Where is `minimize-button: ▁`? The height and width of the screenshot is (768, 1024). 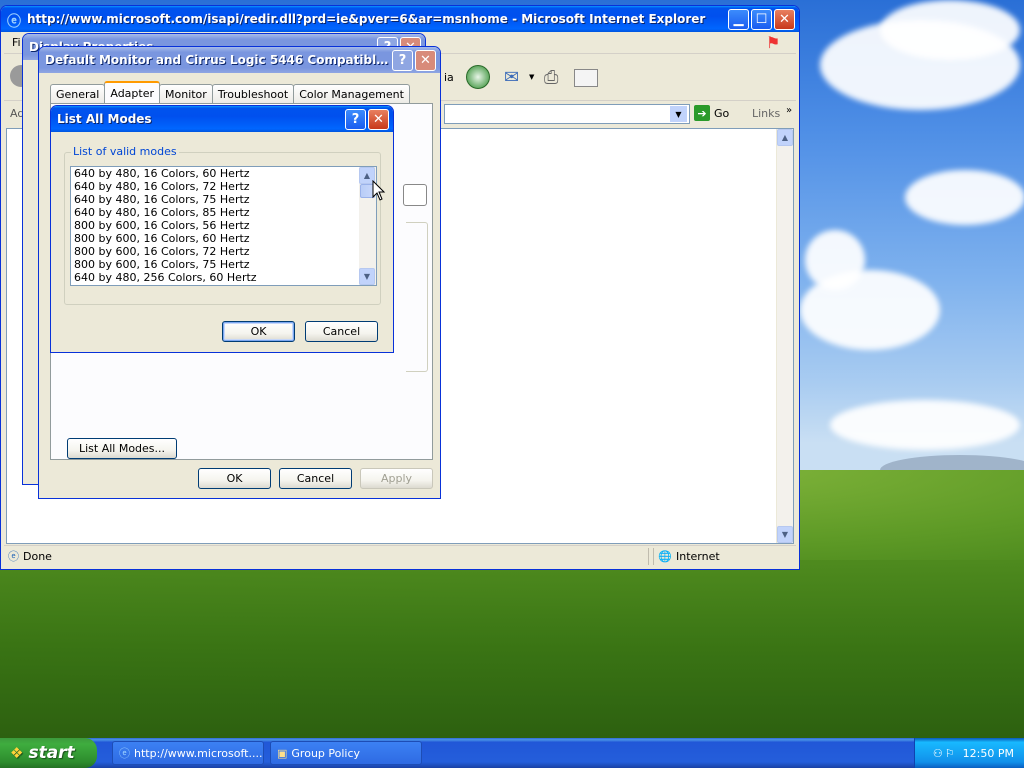 minimize-button: ▁ is located at coordinates (738, 19).